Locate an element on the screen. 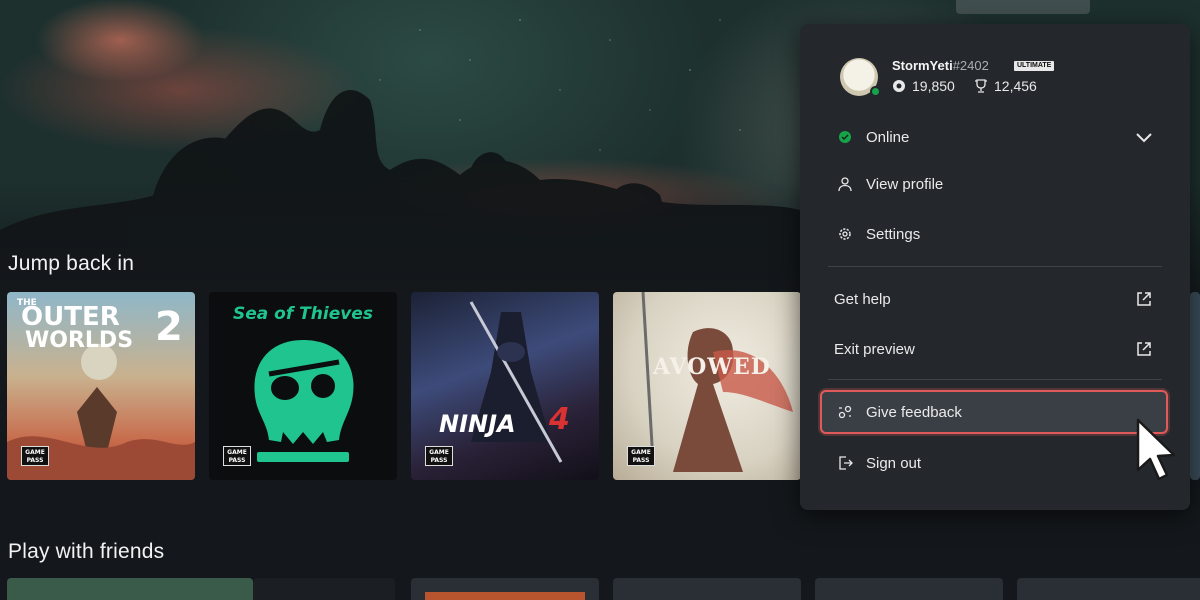 This screenshot has height=600, width=1200. status-selector: Online is located at coordinates (995, 137).